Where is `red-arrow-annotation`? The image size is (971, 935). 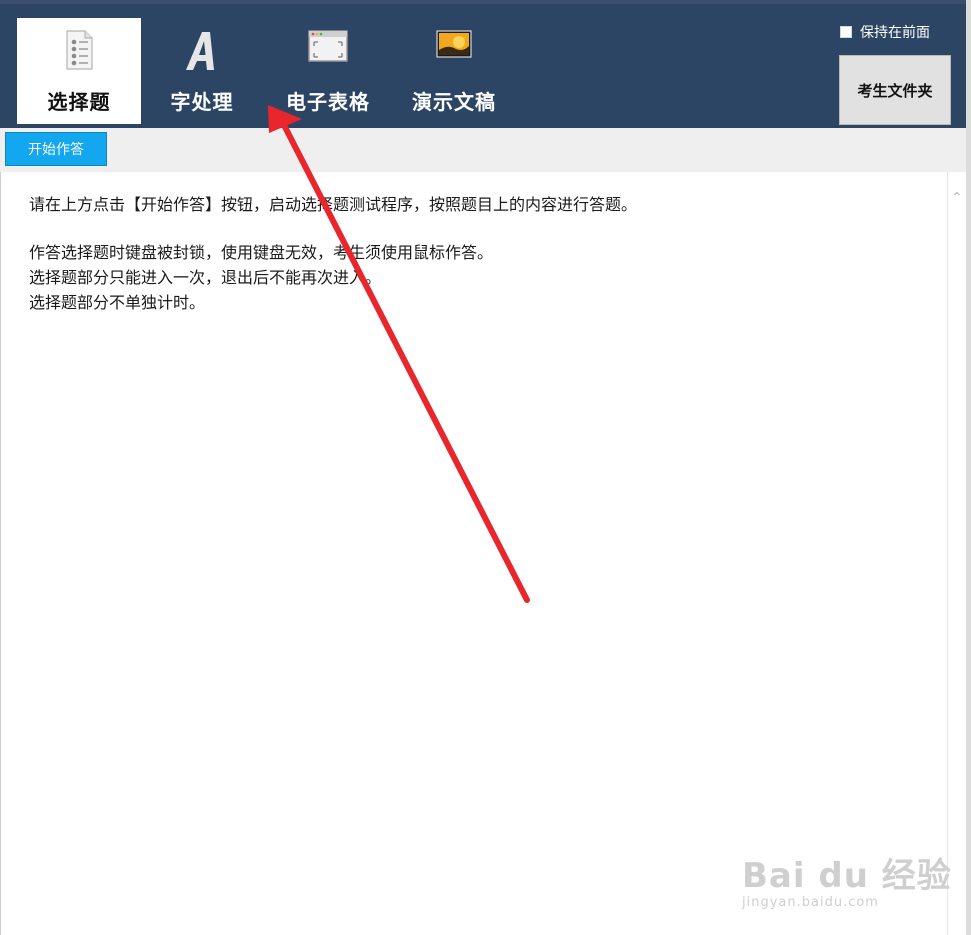 red-arrow-annotation is located at coordinates (399, 354).